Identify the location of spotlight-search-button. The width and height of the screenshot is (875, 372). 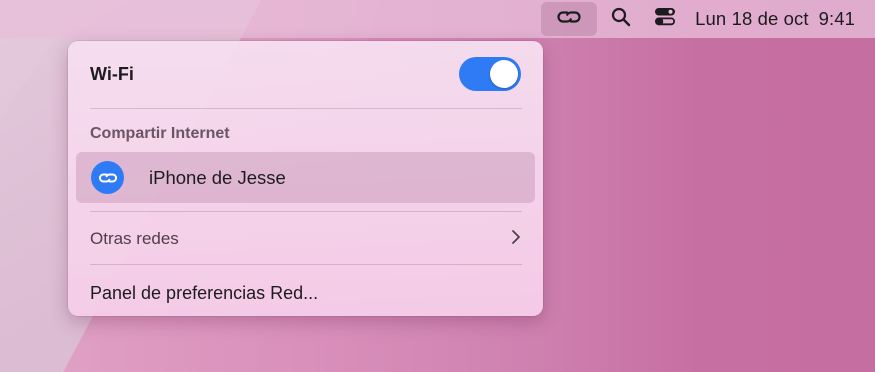
(621, 19).